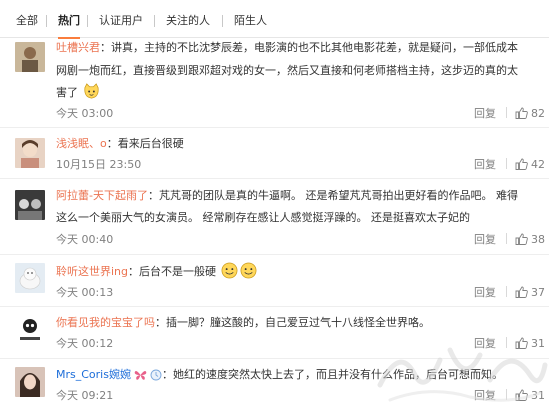 This screenshot has width=549, height=408. Describe the element at coordinates (509, 293) in the screenshot. I see `comment-actions: 回复 37` at that location.